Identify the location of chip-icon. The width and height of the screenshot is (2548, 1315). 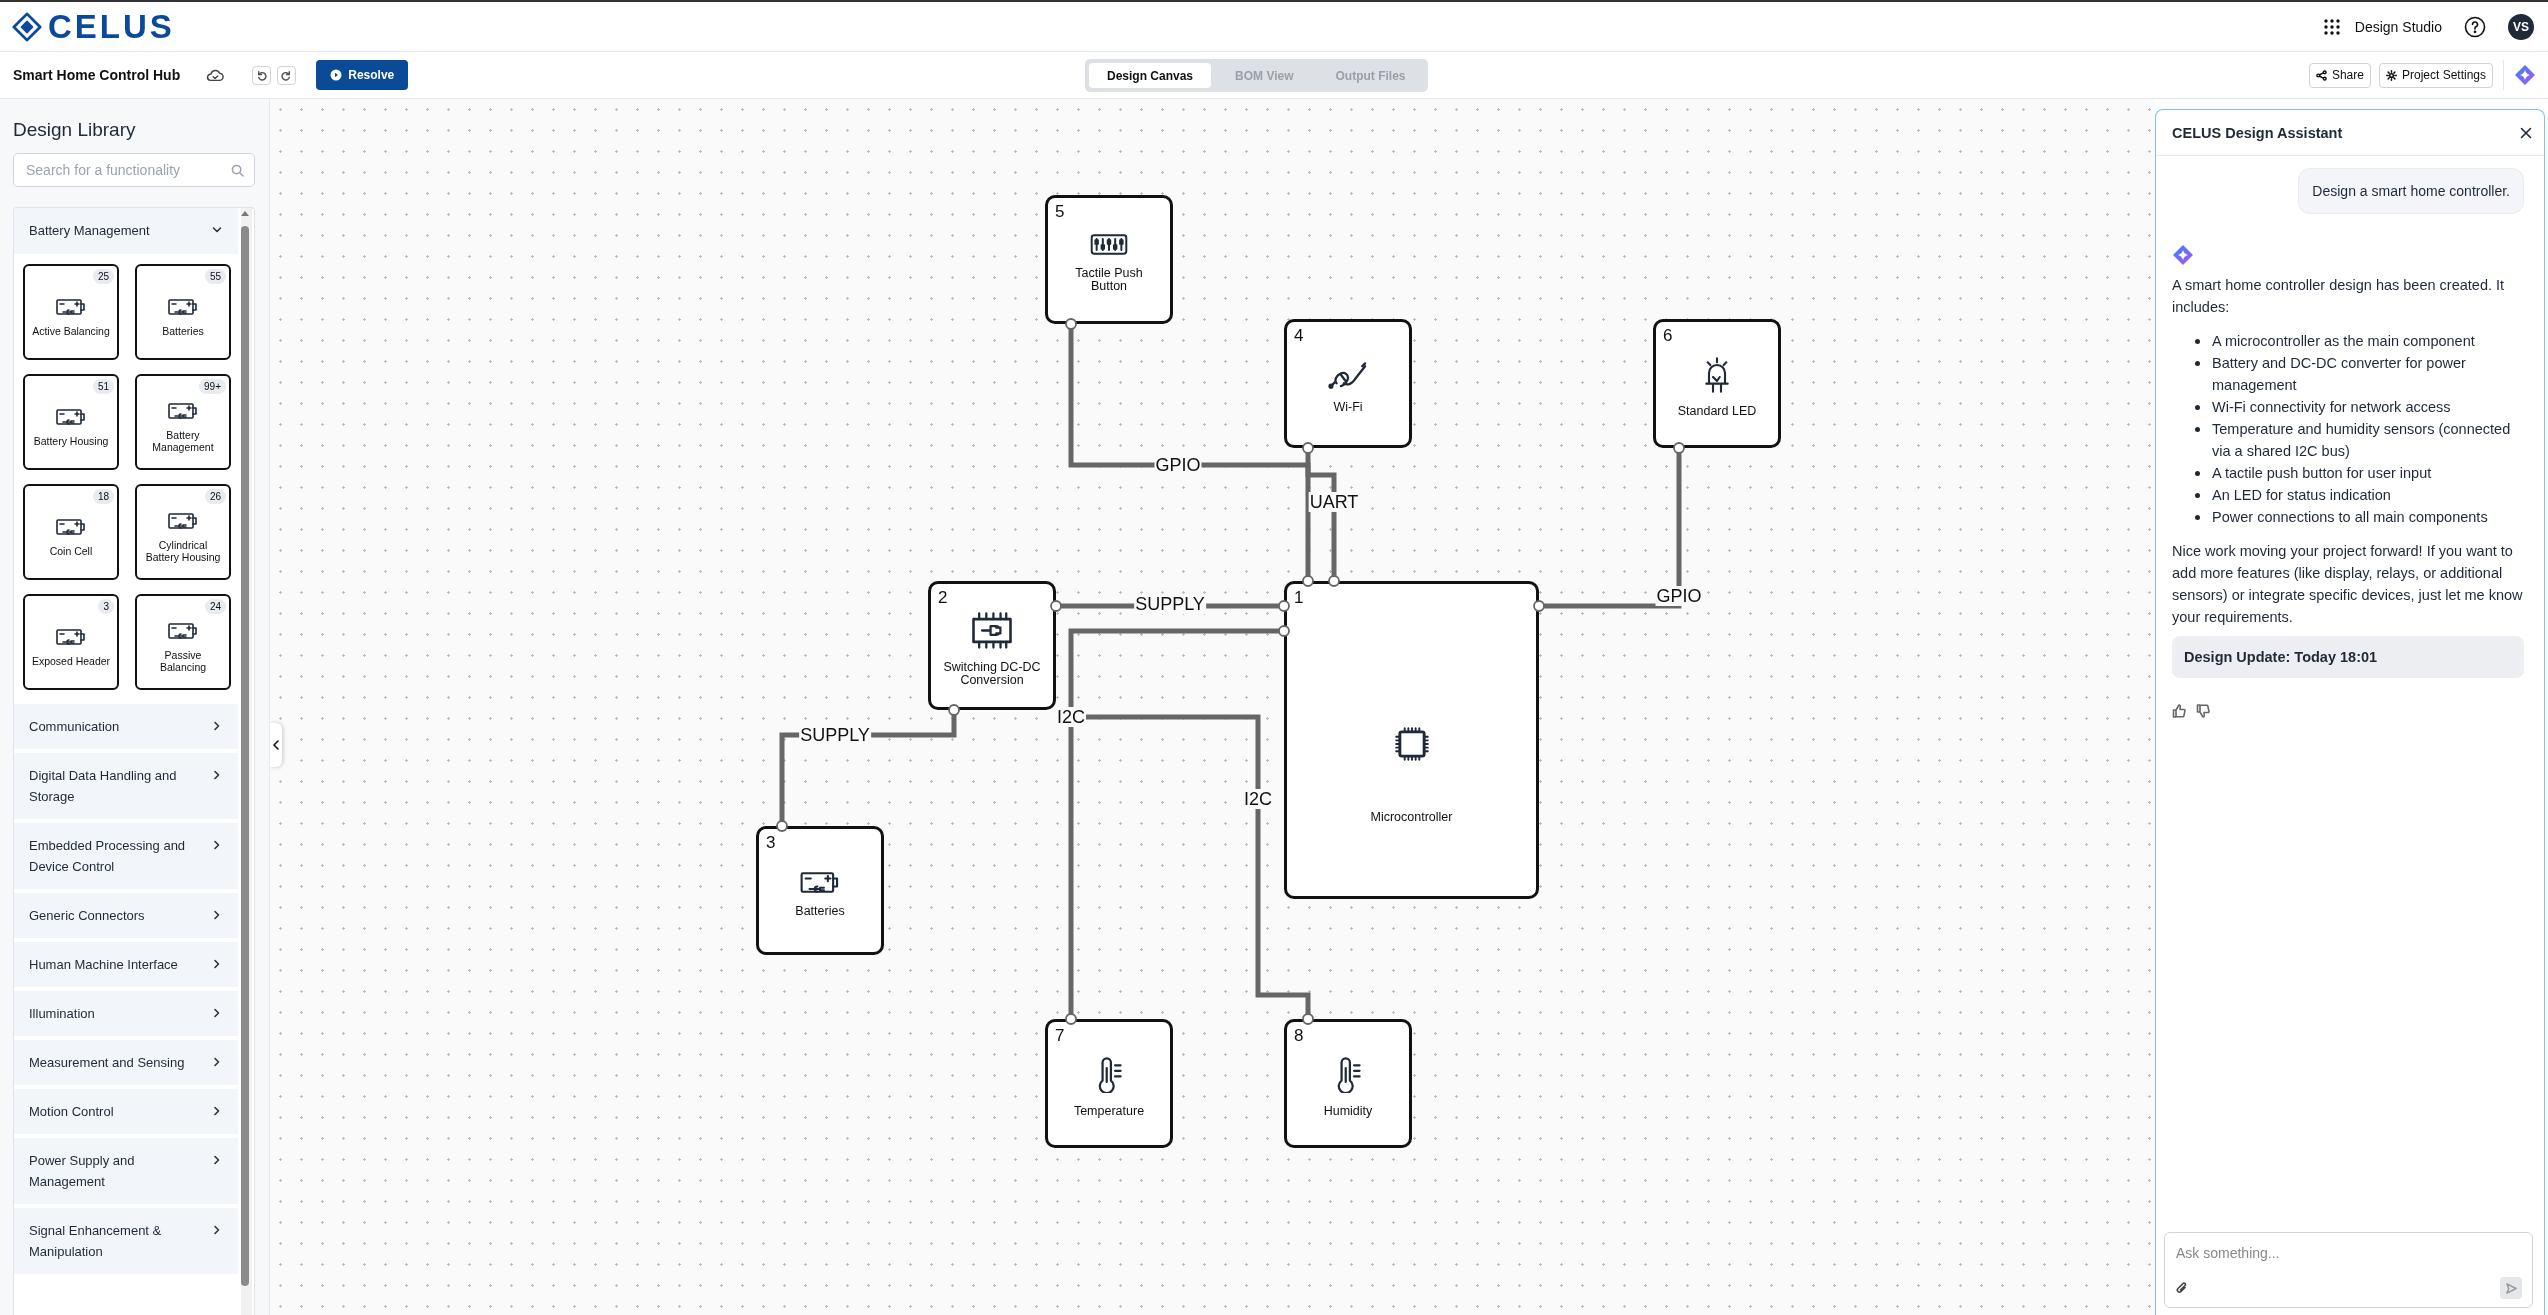
(1411, 743).